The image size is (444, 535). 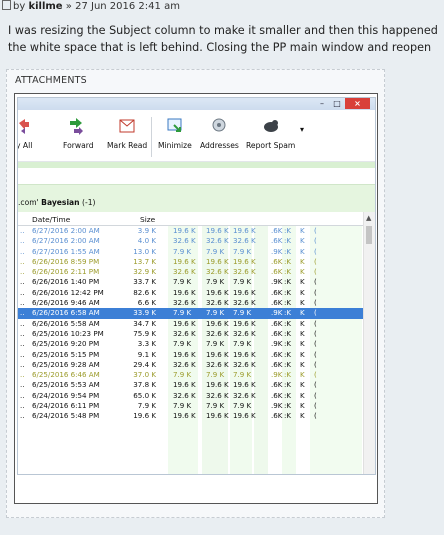 I want to click on row-size-c: 32.6 K, so click(x=244, y=241).